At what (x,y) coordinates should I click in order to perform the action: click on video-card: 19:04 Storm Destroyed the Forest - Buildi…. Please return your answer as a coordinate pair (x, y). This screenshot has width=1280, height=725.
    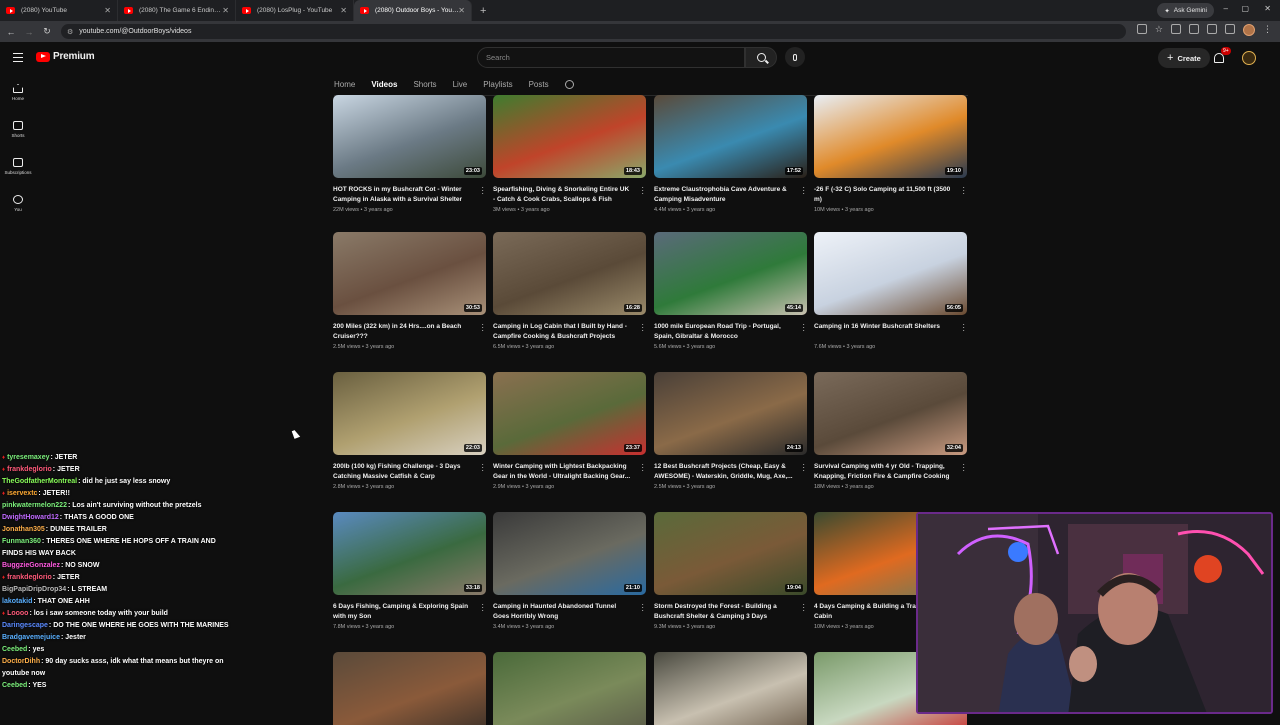
    Looking at the image, I should click on (730, 571).